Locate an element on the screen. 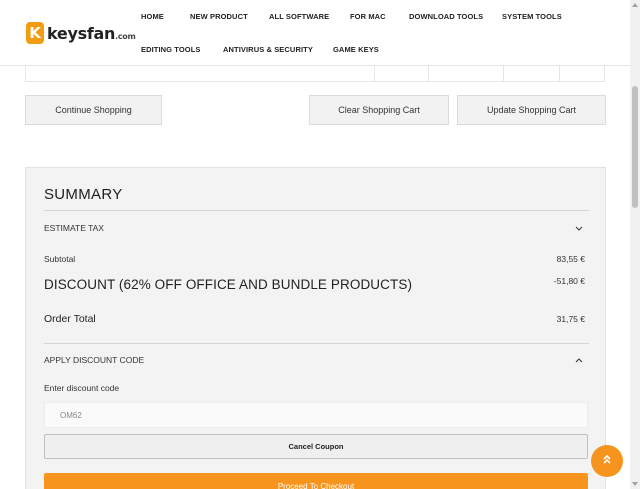 This screenshot has width=640, height=489. site-logo: K keysfan.com is located at coordinates (81, 33).